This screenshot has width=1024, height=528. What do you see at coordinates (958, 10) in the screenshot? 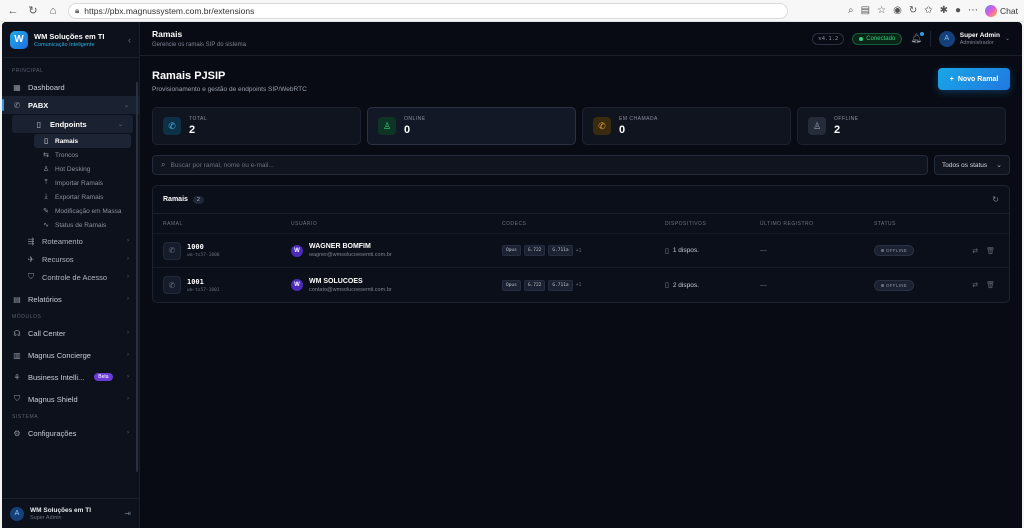
I see `profile-icon: ●` at bounding box center [958, 10].